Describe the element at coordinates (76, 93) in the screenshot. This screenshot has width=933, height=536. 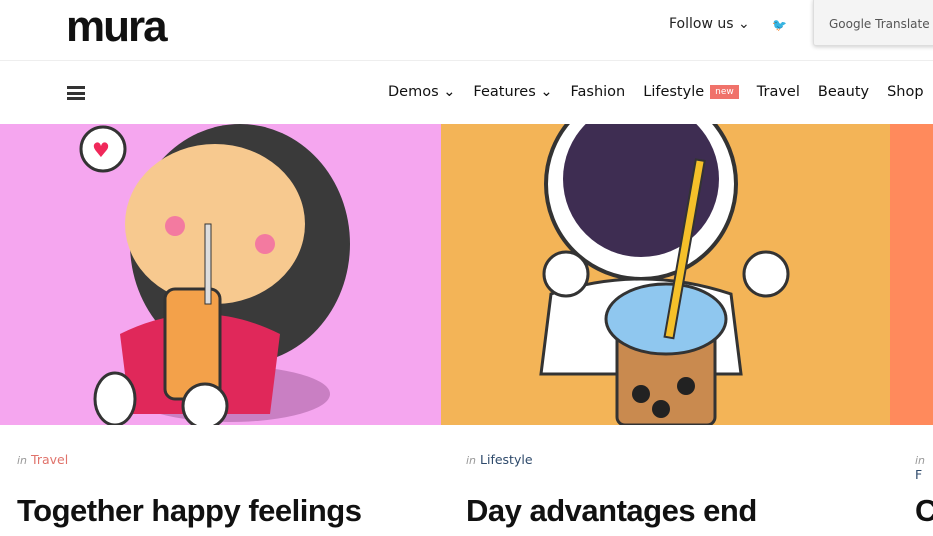
I see `hamburger-menu-icon` at that location.